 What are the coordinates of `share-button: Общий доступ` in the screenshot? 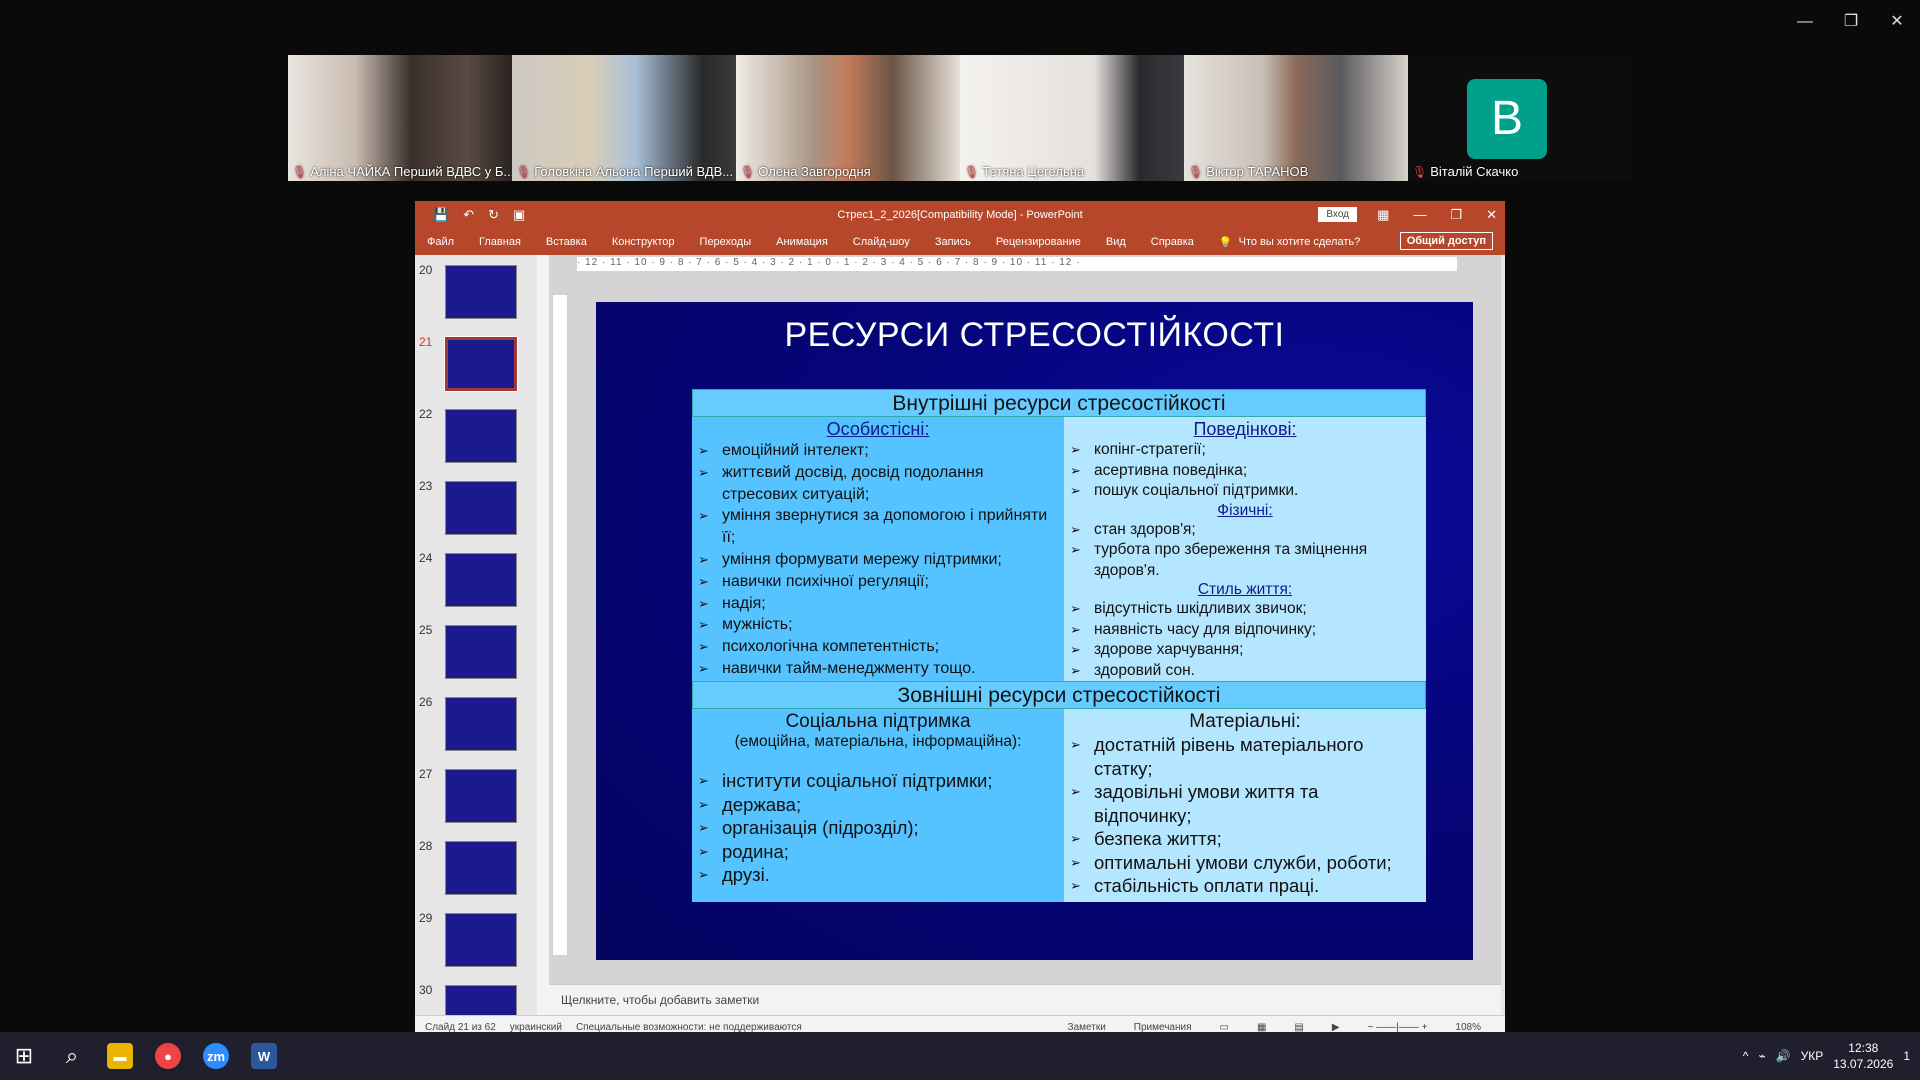 It's located at (1446, 241).